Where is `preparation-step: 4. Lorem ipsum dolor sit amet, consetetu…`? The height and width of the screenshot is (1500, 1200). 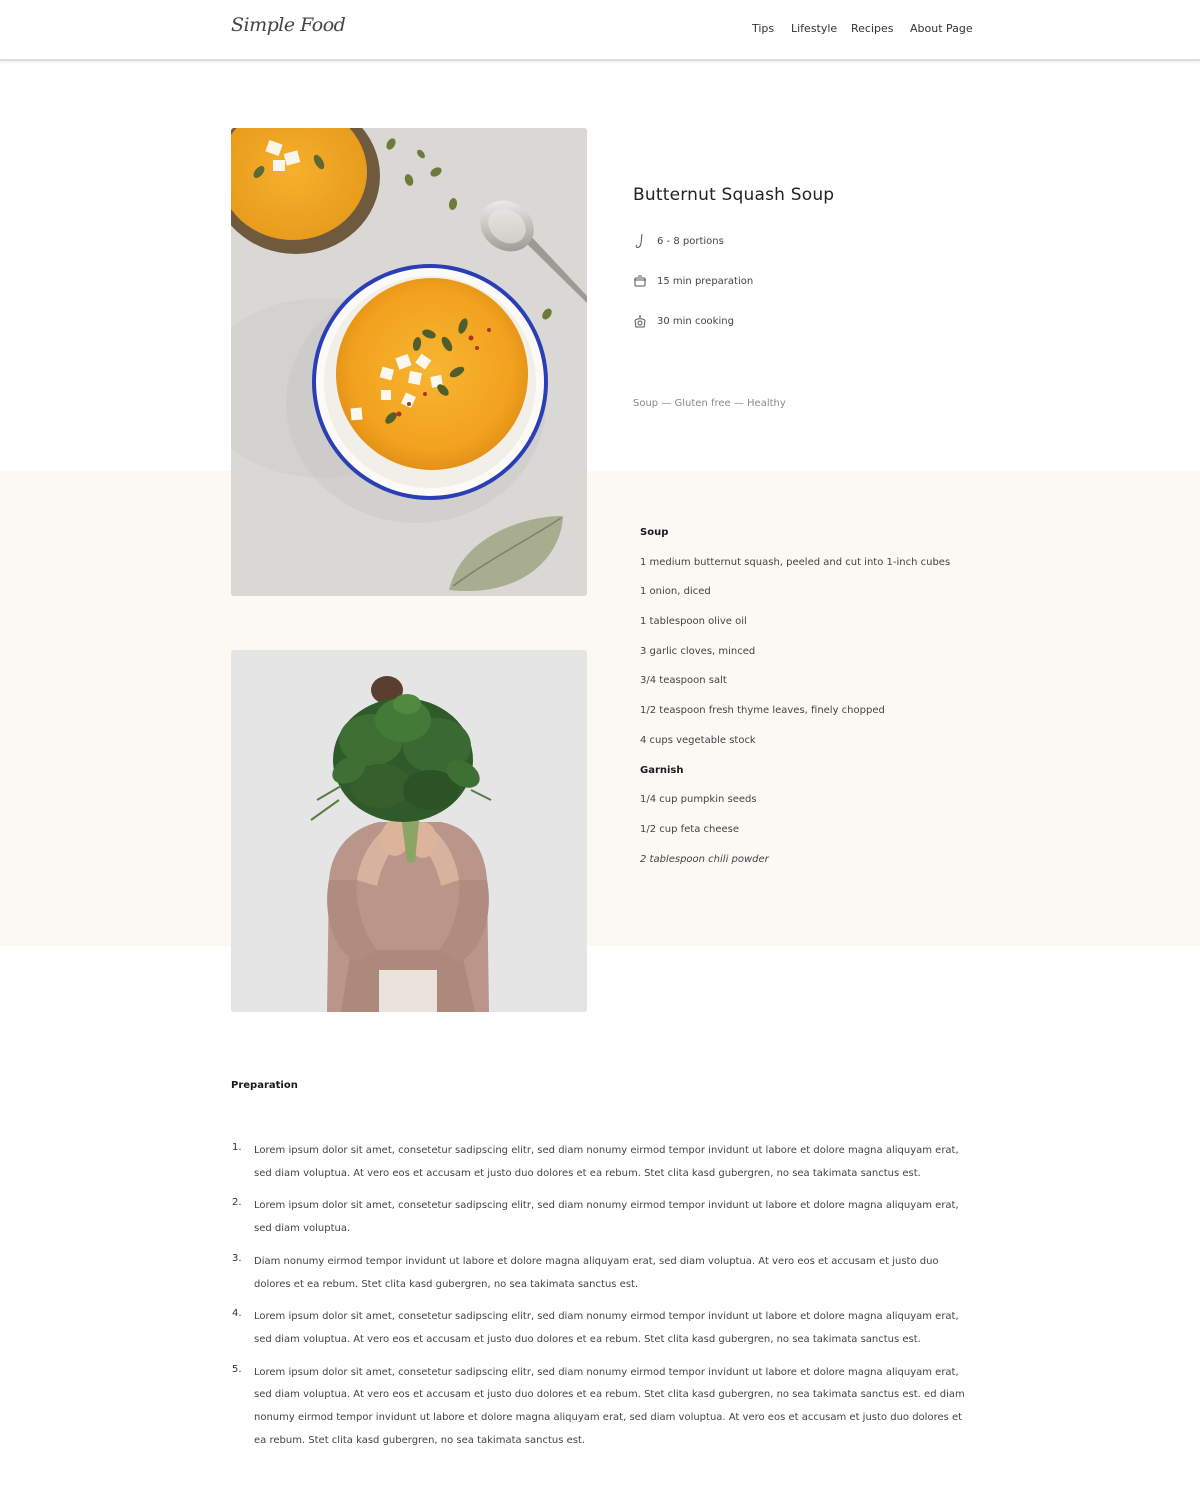 preparation-step: 4. Lorem ipsum dolor sit amet, consetetu… is located at coordinates (601, 1327).